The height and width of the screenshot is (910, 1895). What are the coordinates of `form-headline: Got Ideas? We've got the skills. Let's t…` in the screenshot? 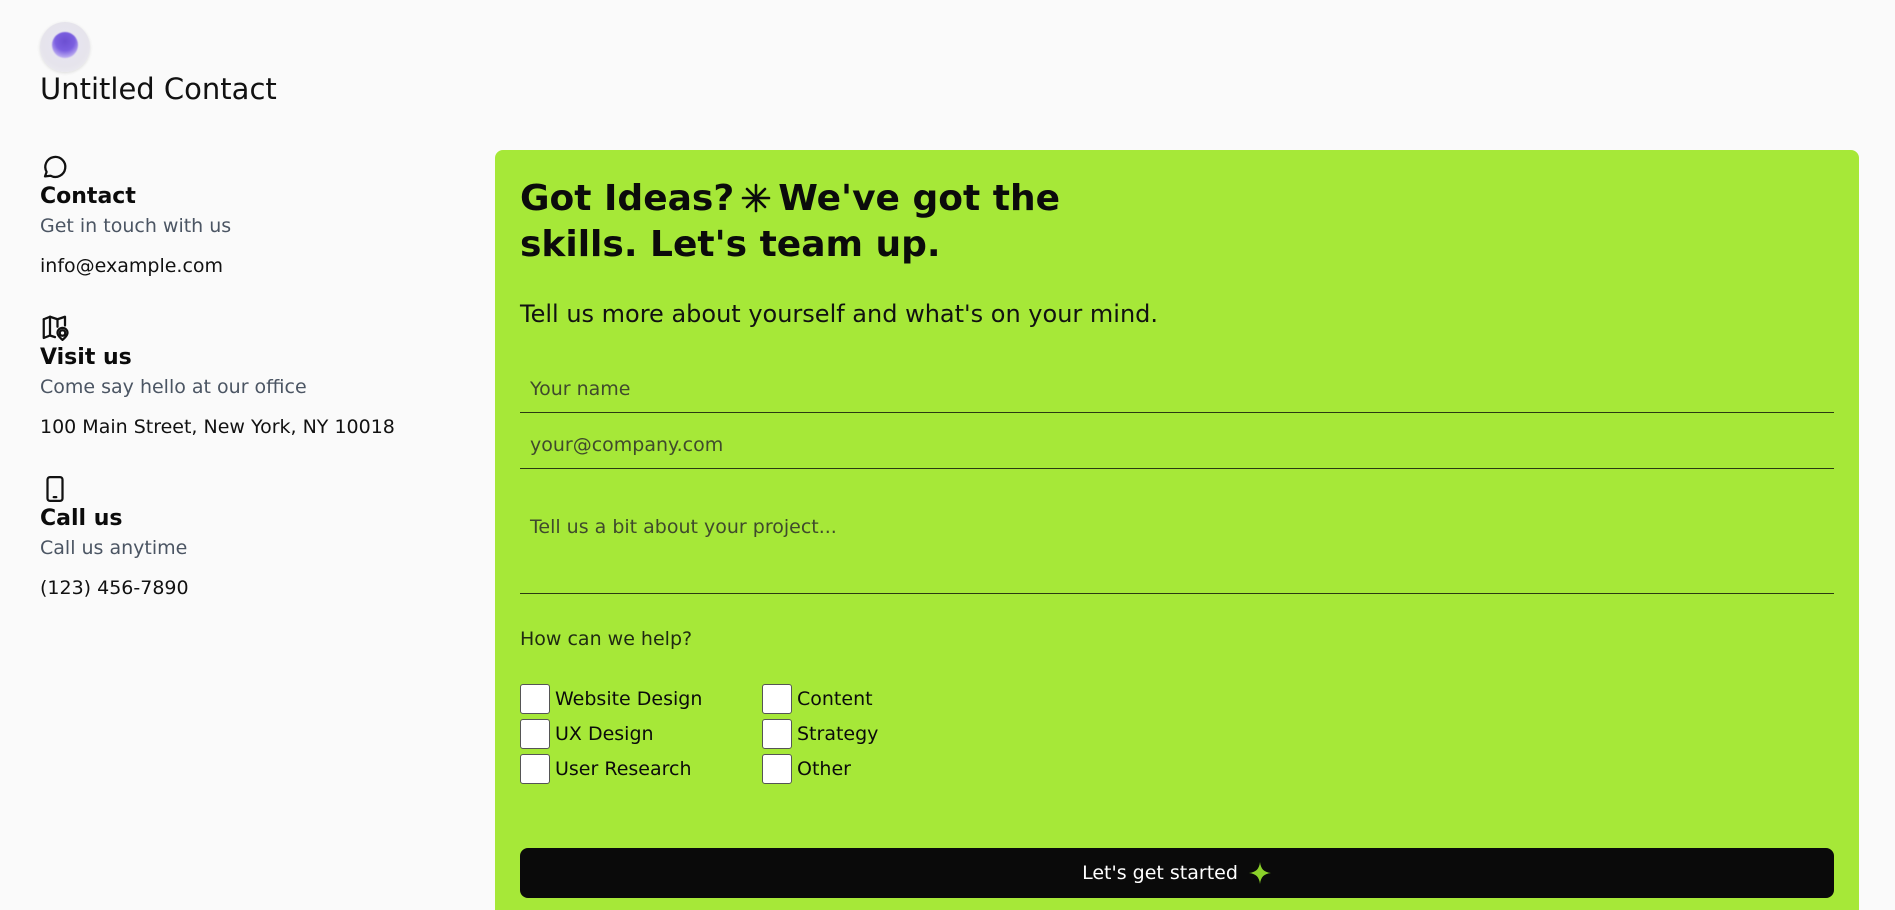 It's located at (800, 222).